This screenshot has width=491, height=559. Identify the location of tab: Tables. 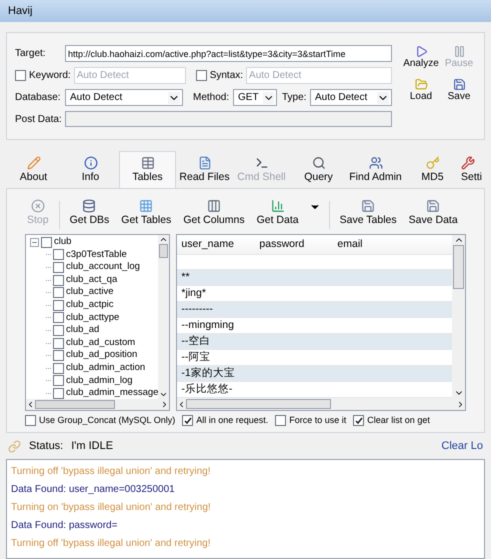
(147, 169).